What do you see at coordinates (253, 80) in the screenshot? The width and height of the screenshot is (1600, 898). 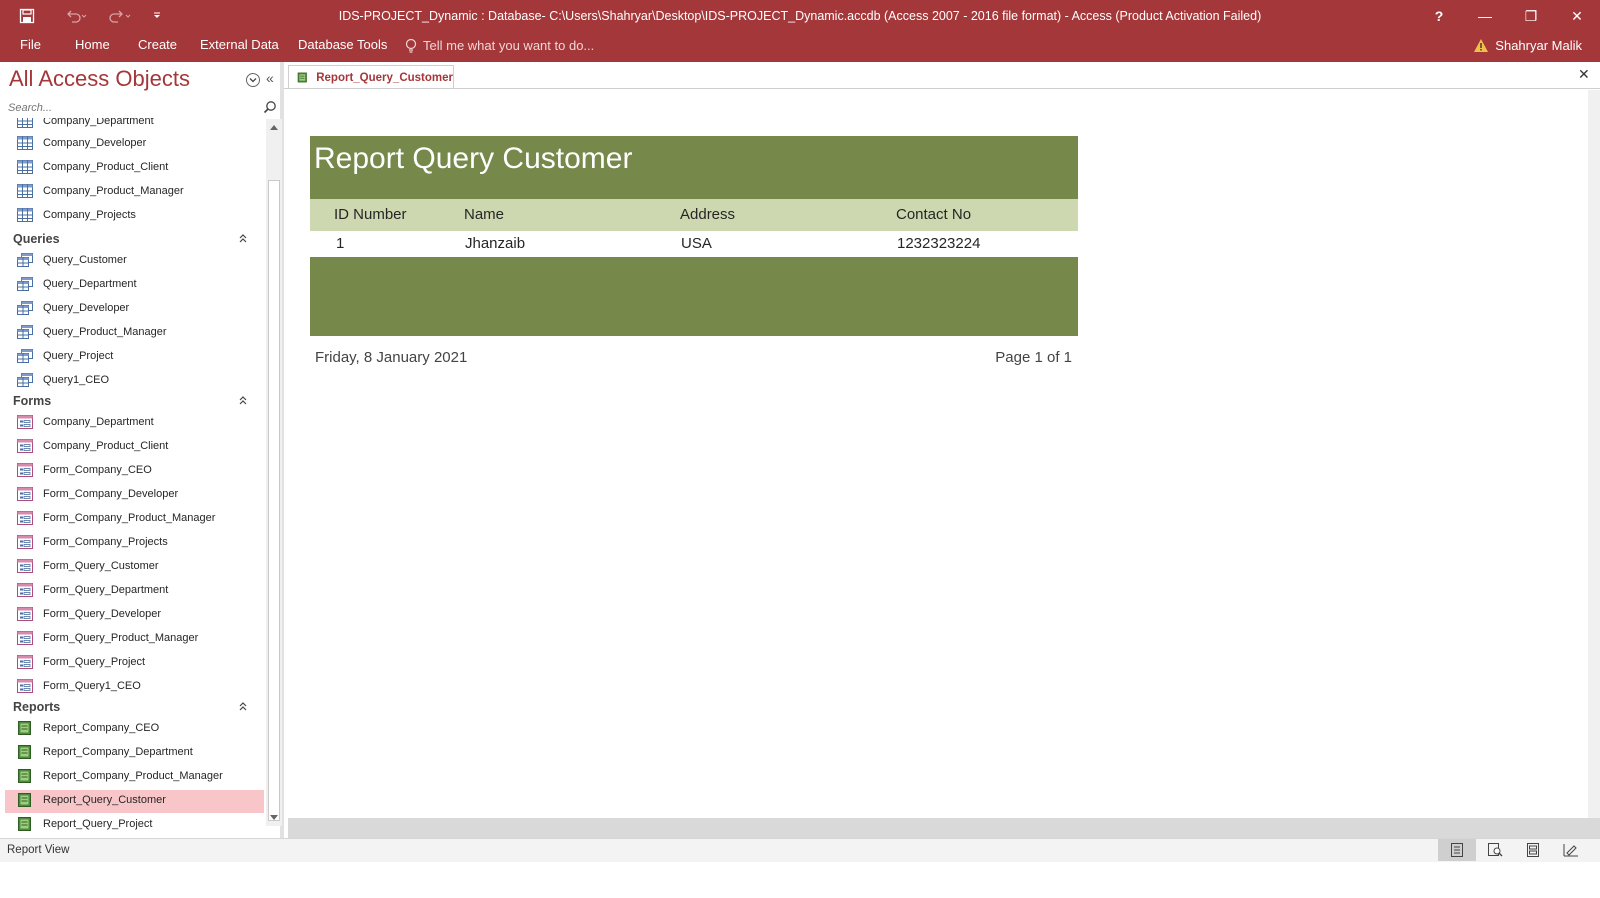 I see `nav-menu-icon` at bounding box center [253, 80].